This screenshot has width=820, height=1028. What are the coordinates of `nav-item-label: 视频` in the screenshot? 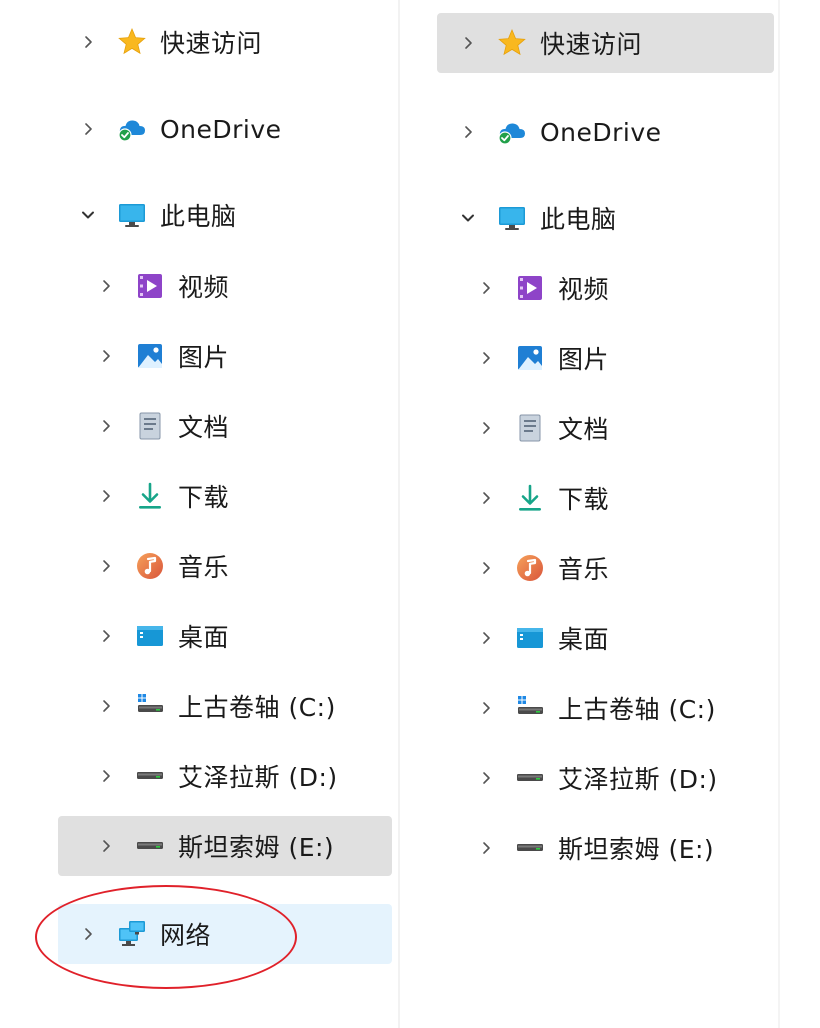 It's located at (204, 287).